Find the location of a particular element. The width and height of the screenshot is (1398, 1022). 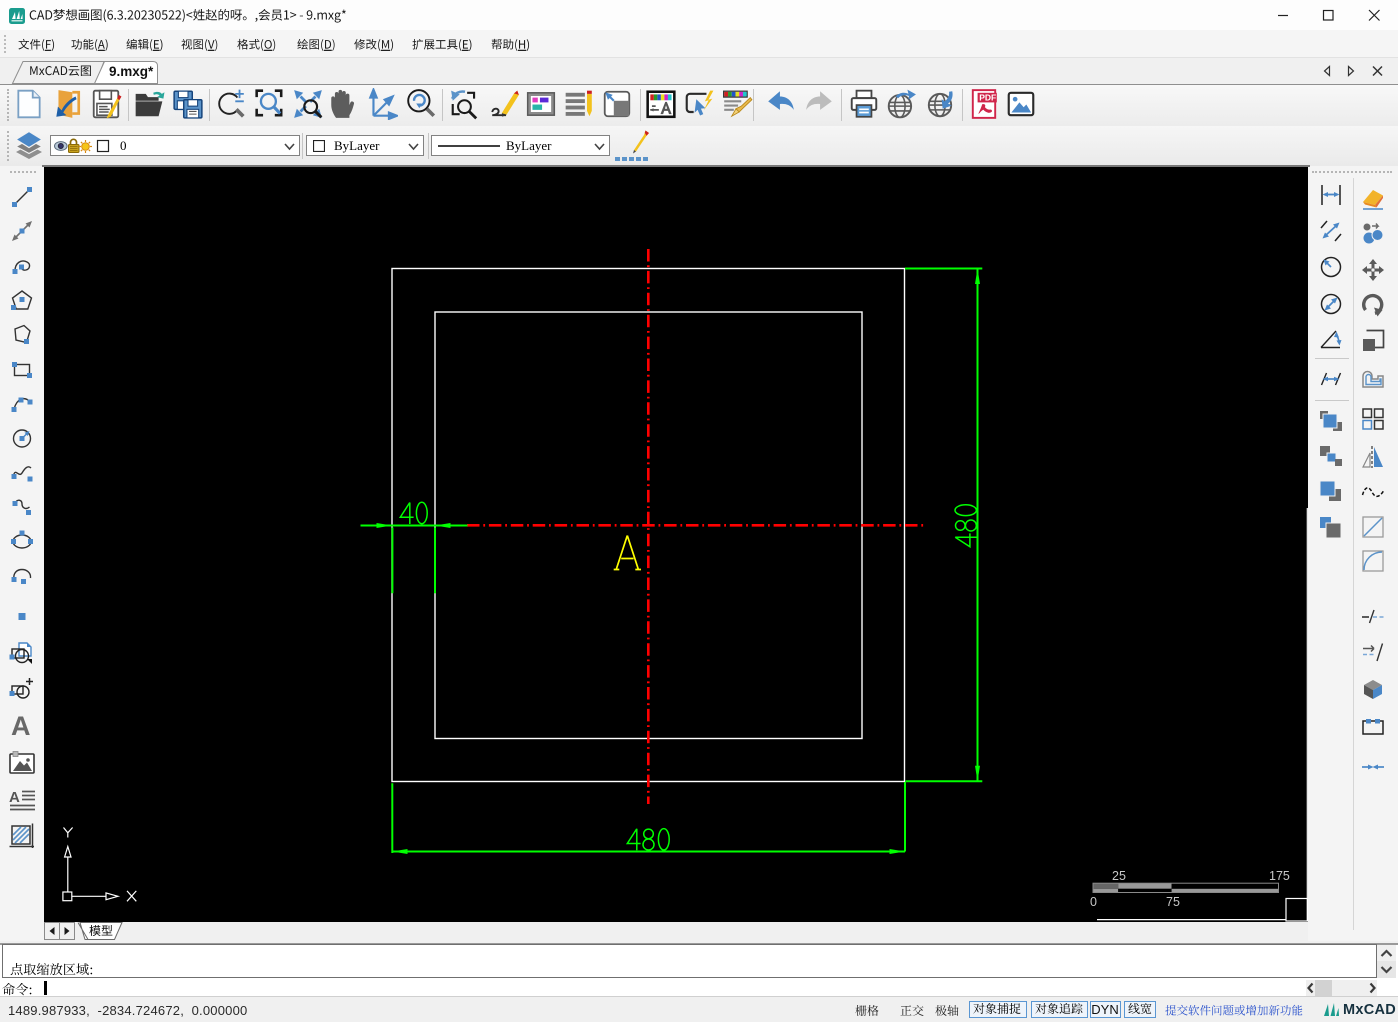

svg-text: 175 is located at coordinates (1279, 876).